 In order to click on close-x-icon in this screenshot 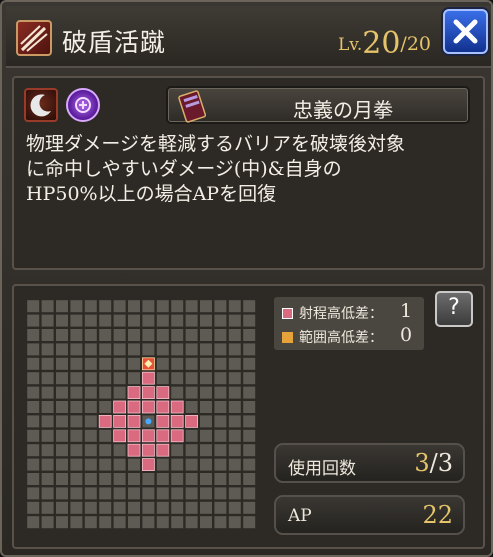, I will do `click(465, 31)`.